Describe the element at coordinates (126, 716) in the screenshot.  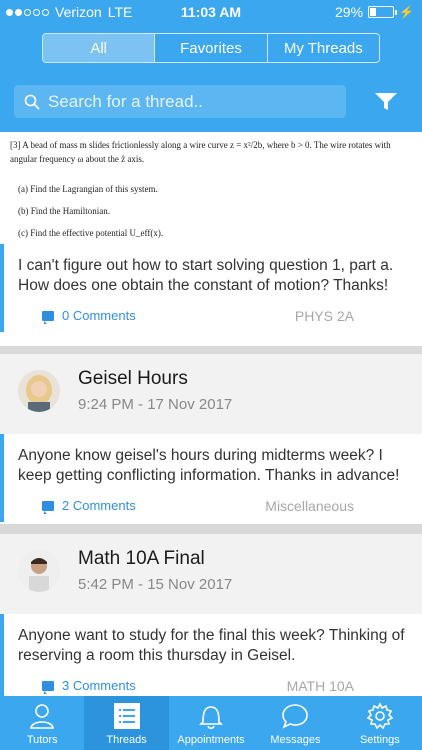
I see `threads-list-icon` at that location.